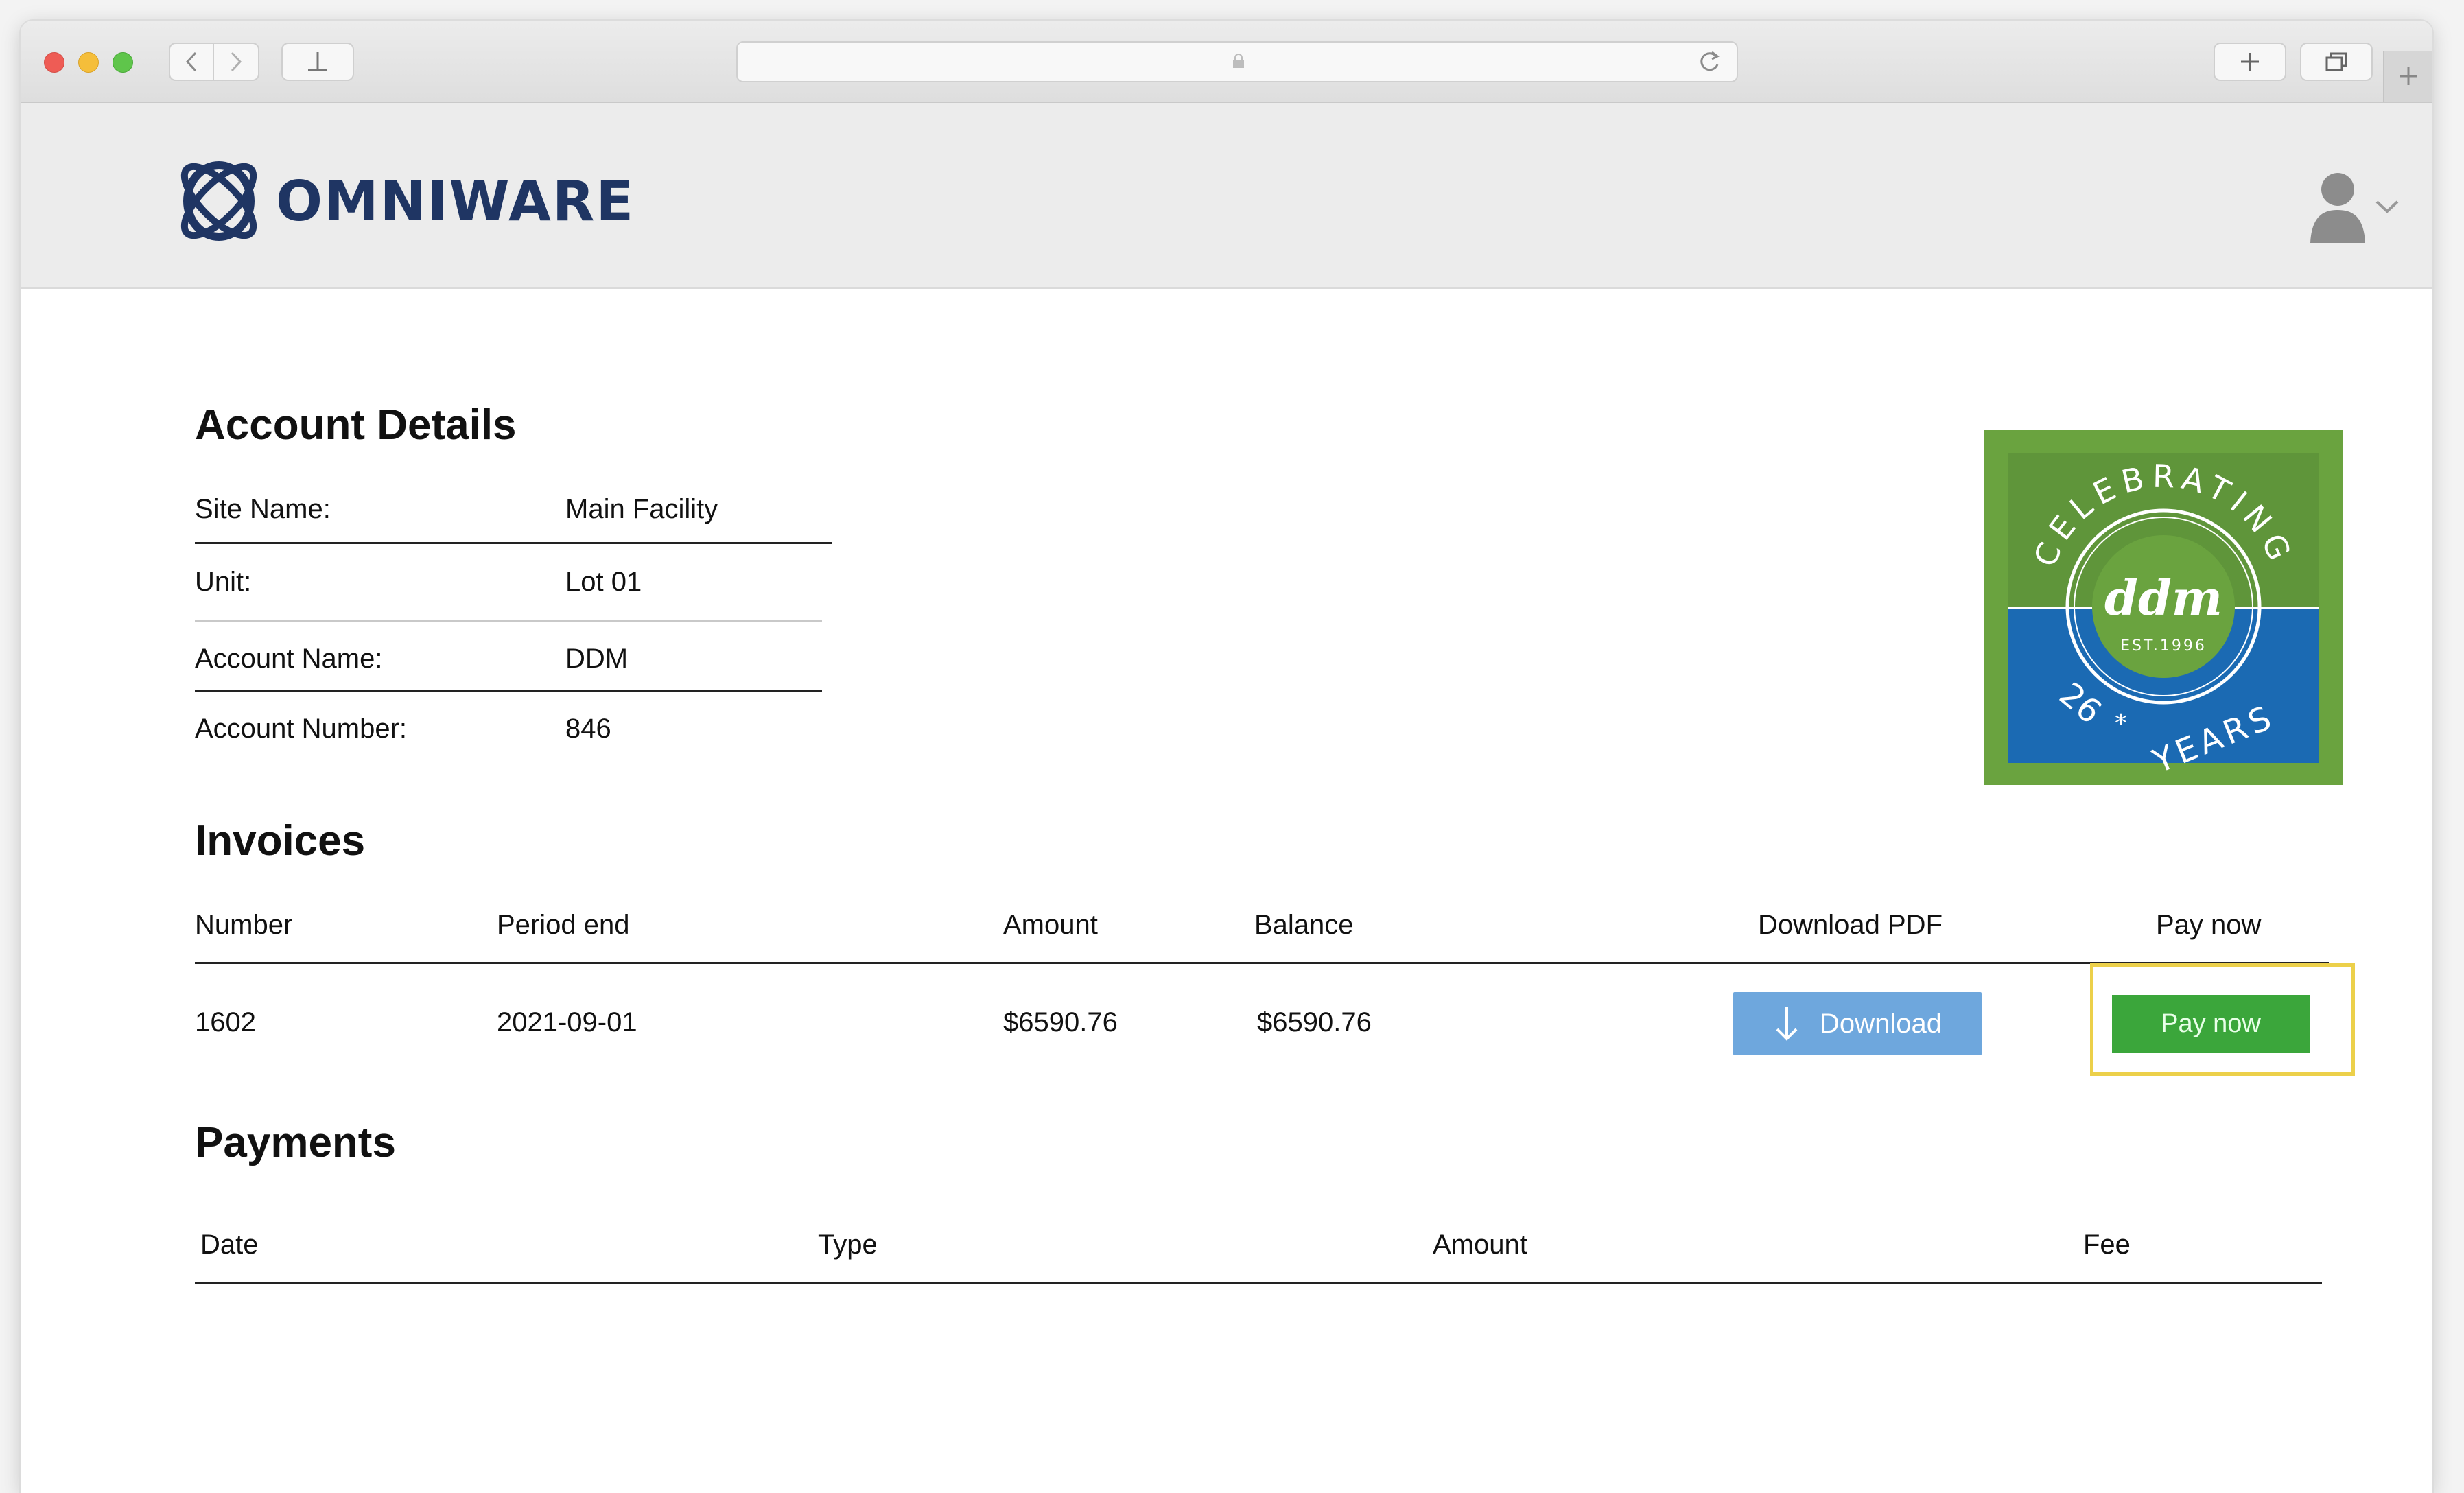 This screenshot has width=2464, height=1493. I want to click on detail-value: 846, so click(588, 728).